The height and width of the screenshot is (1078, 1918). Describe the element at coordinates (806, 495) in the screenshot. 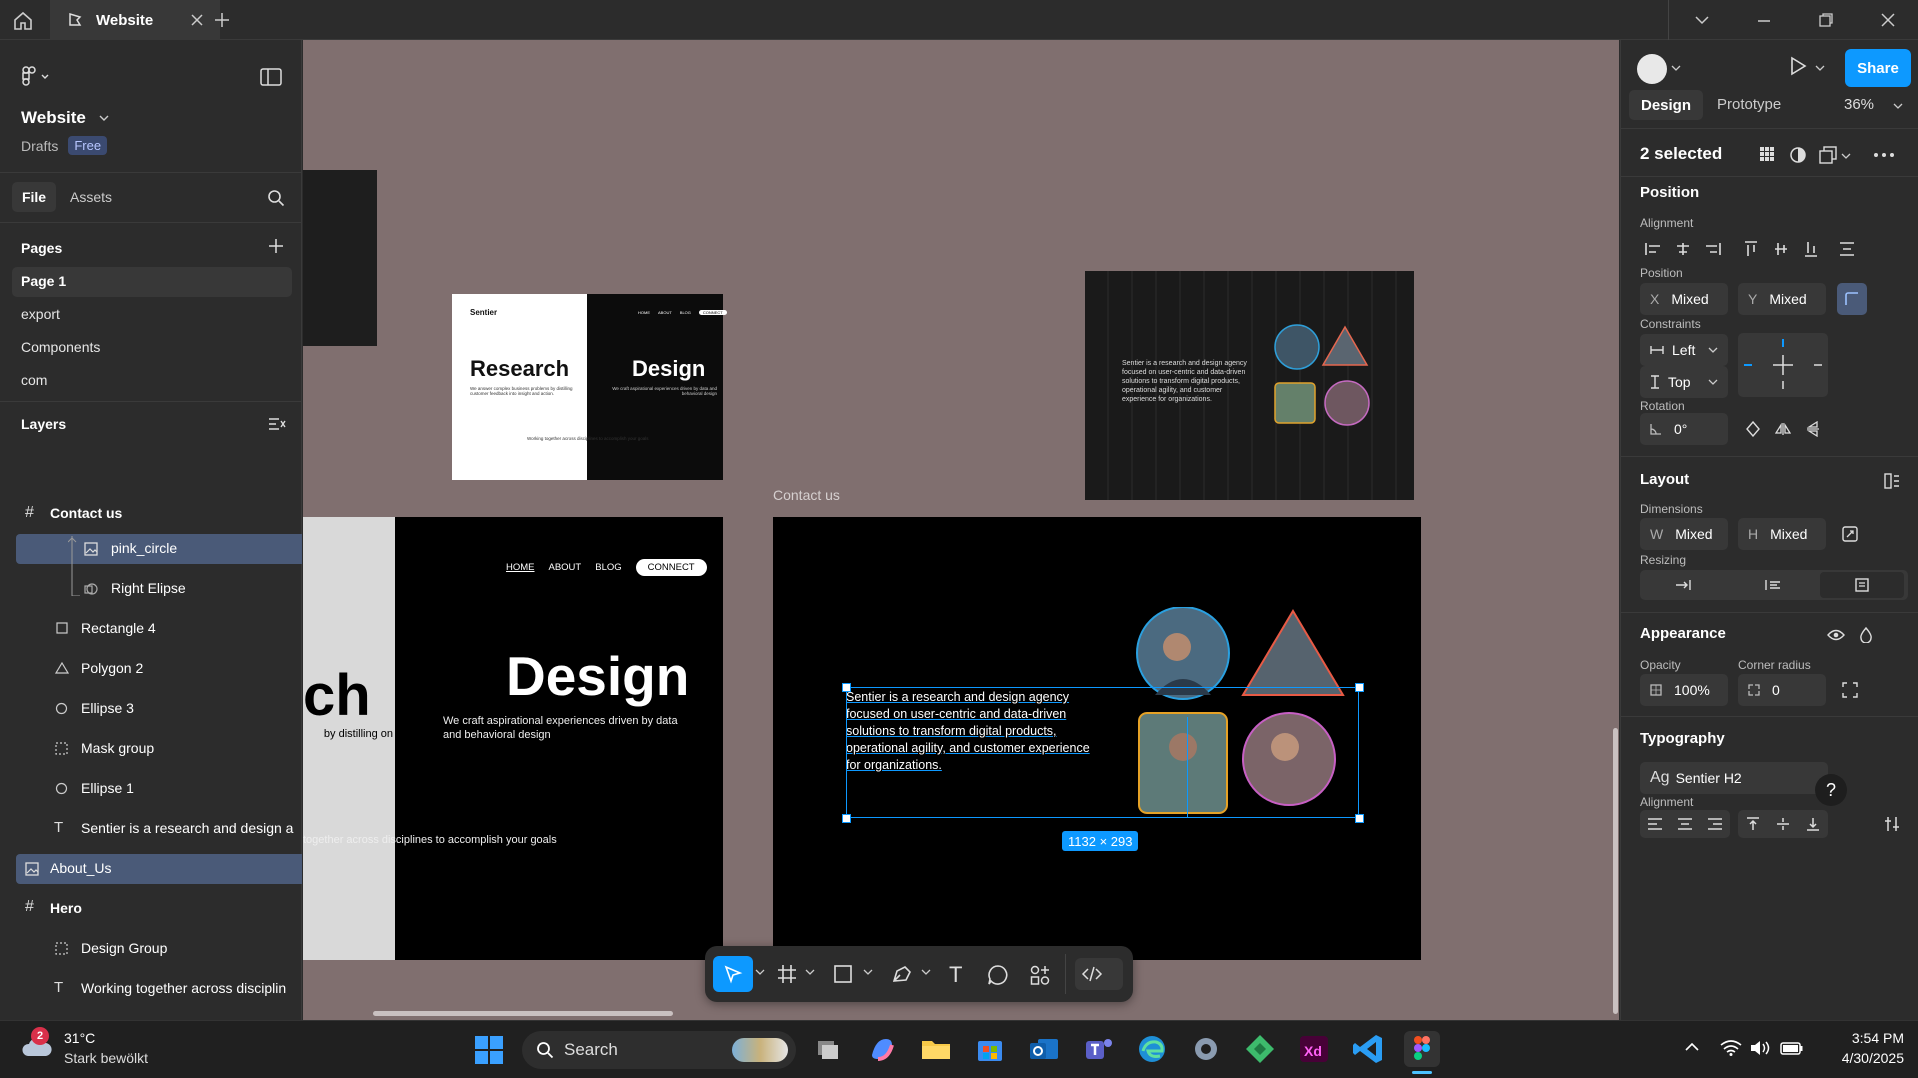

I see `frame-label-contact-us: Contact us` at that location.